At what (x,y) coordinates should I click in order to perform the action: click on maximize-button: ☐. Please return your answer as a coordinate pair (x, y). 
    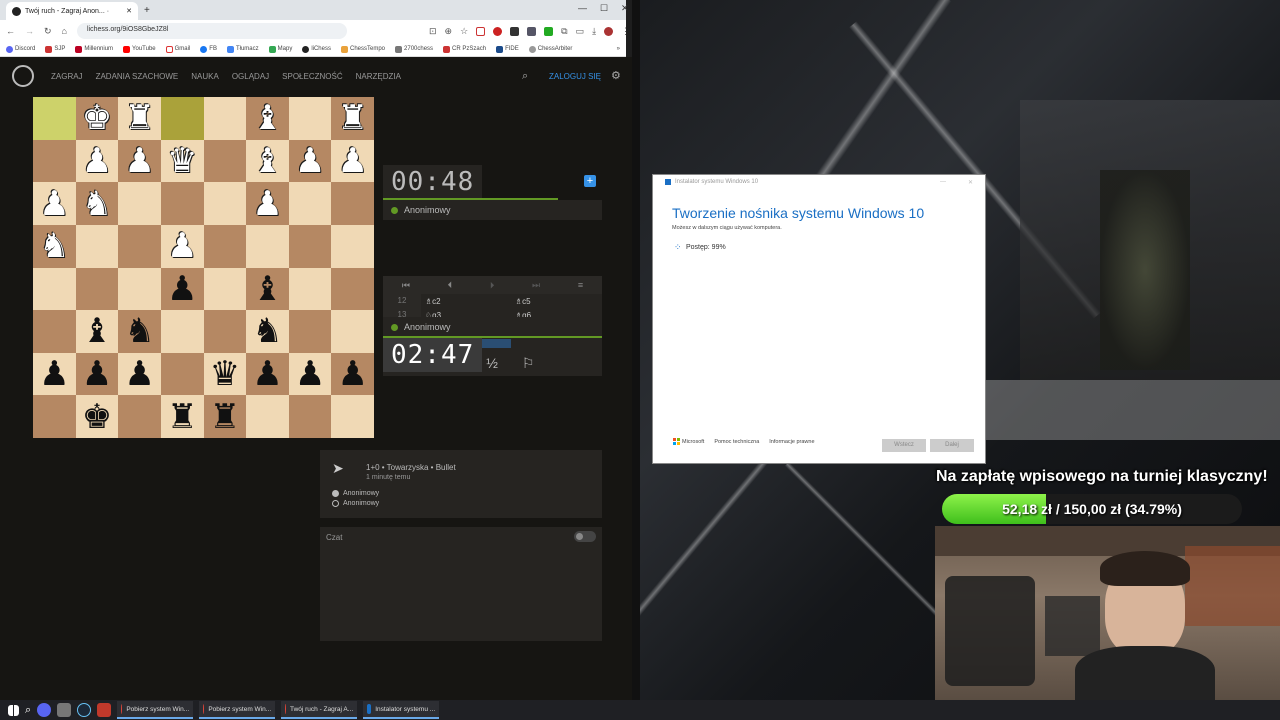
    Looking at the image, I should click on (604, 8).